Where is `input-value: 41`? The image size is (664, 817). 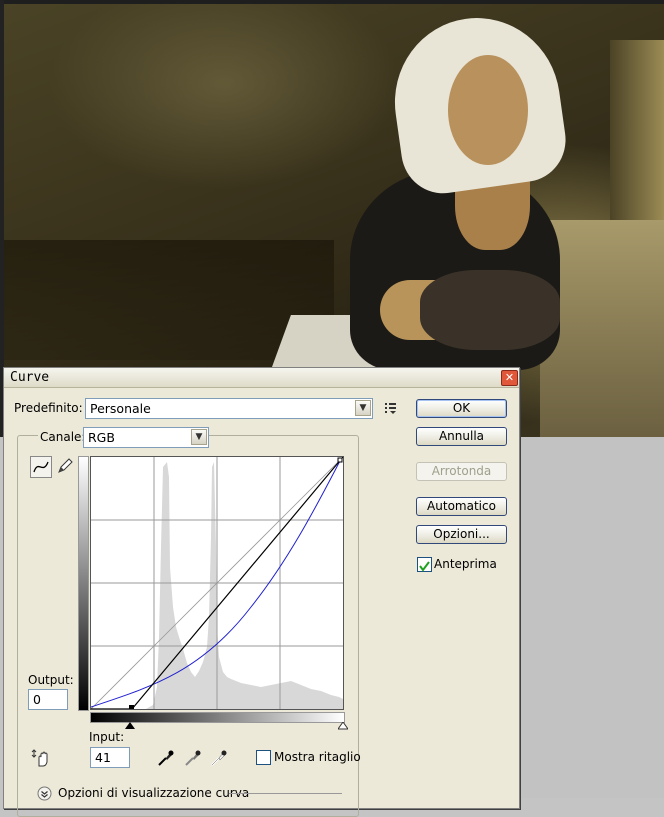 input-value: 41 is located at coordinates (103, 757).